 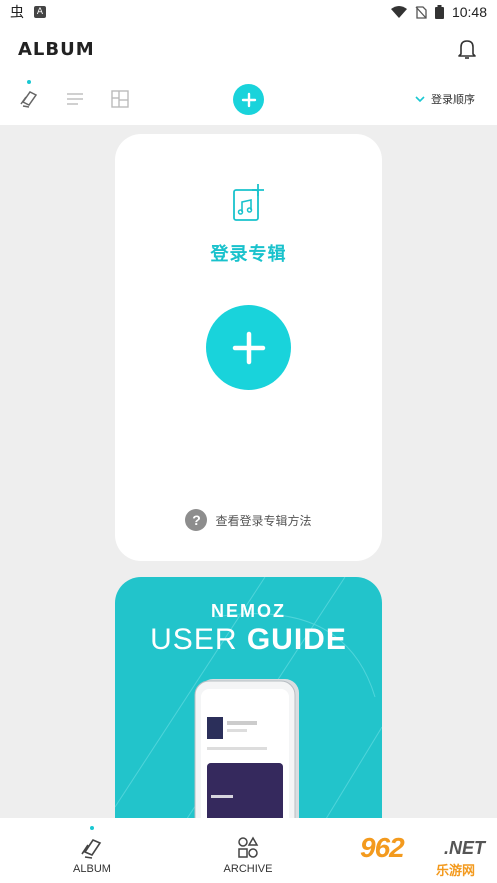 I want to click on view-grid-button, so click(x=120, y=99).